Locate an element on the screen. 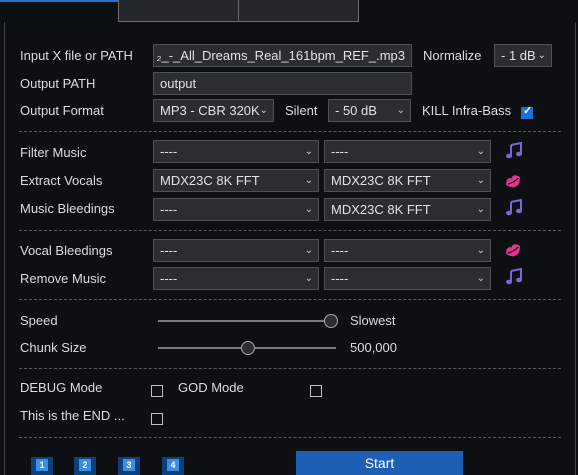 This screenshot has width=578, height=475. music-bleedings-select-2: MDX23C 8K FFT ⌄ is located at coordinates (407, 209).